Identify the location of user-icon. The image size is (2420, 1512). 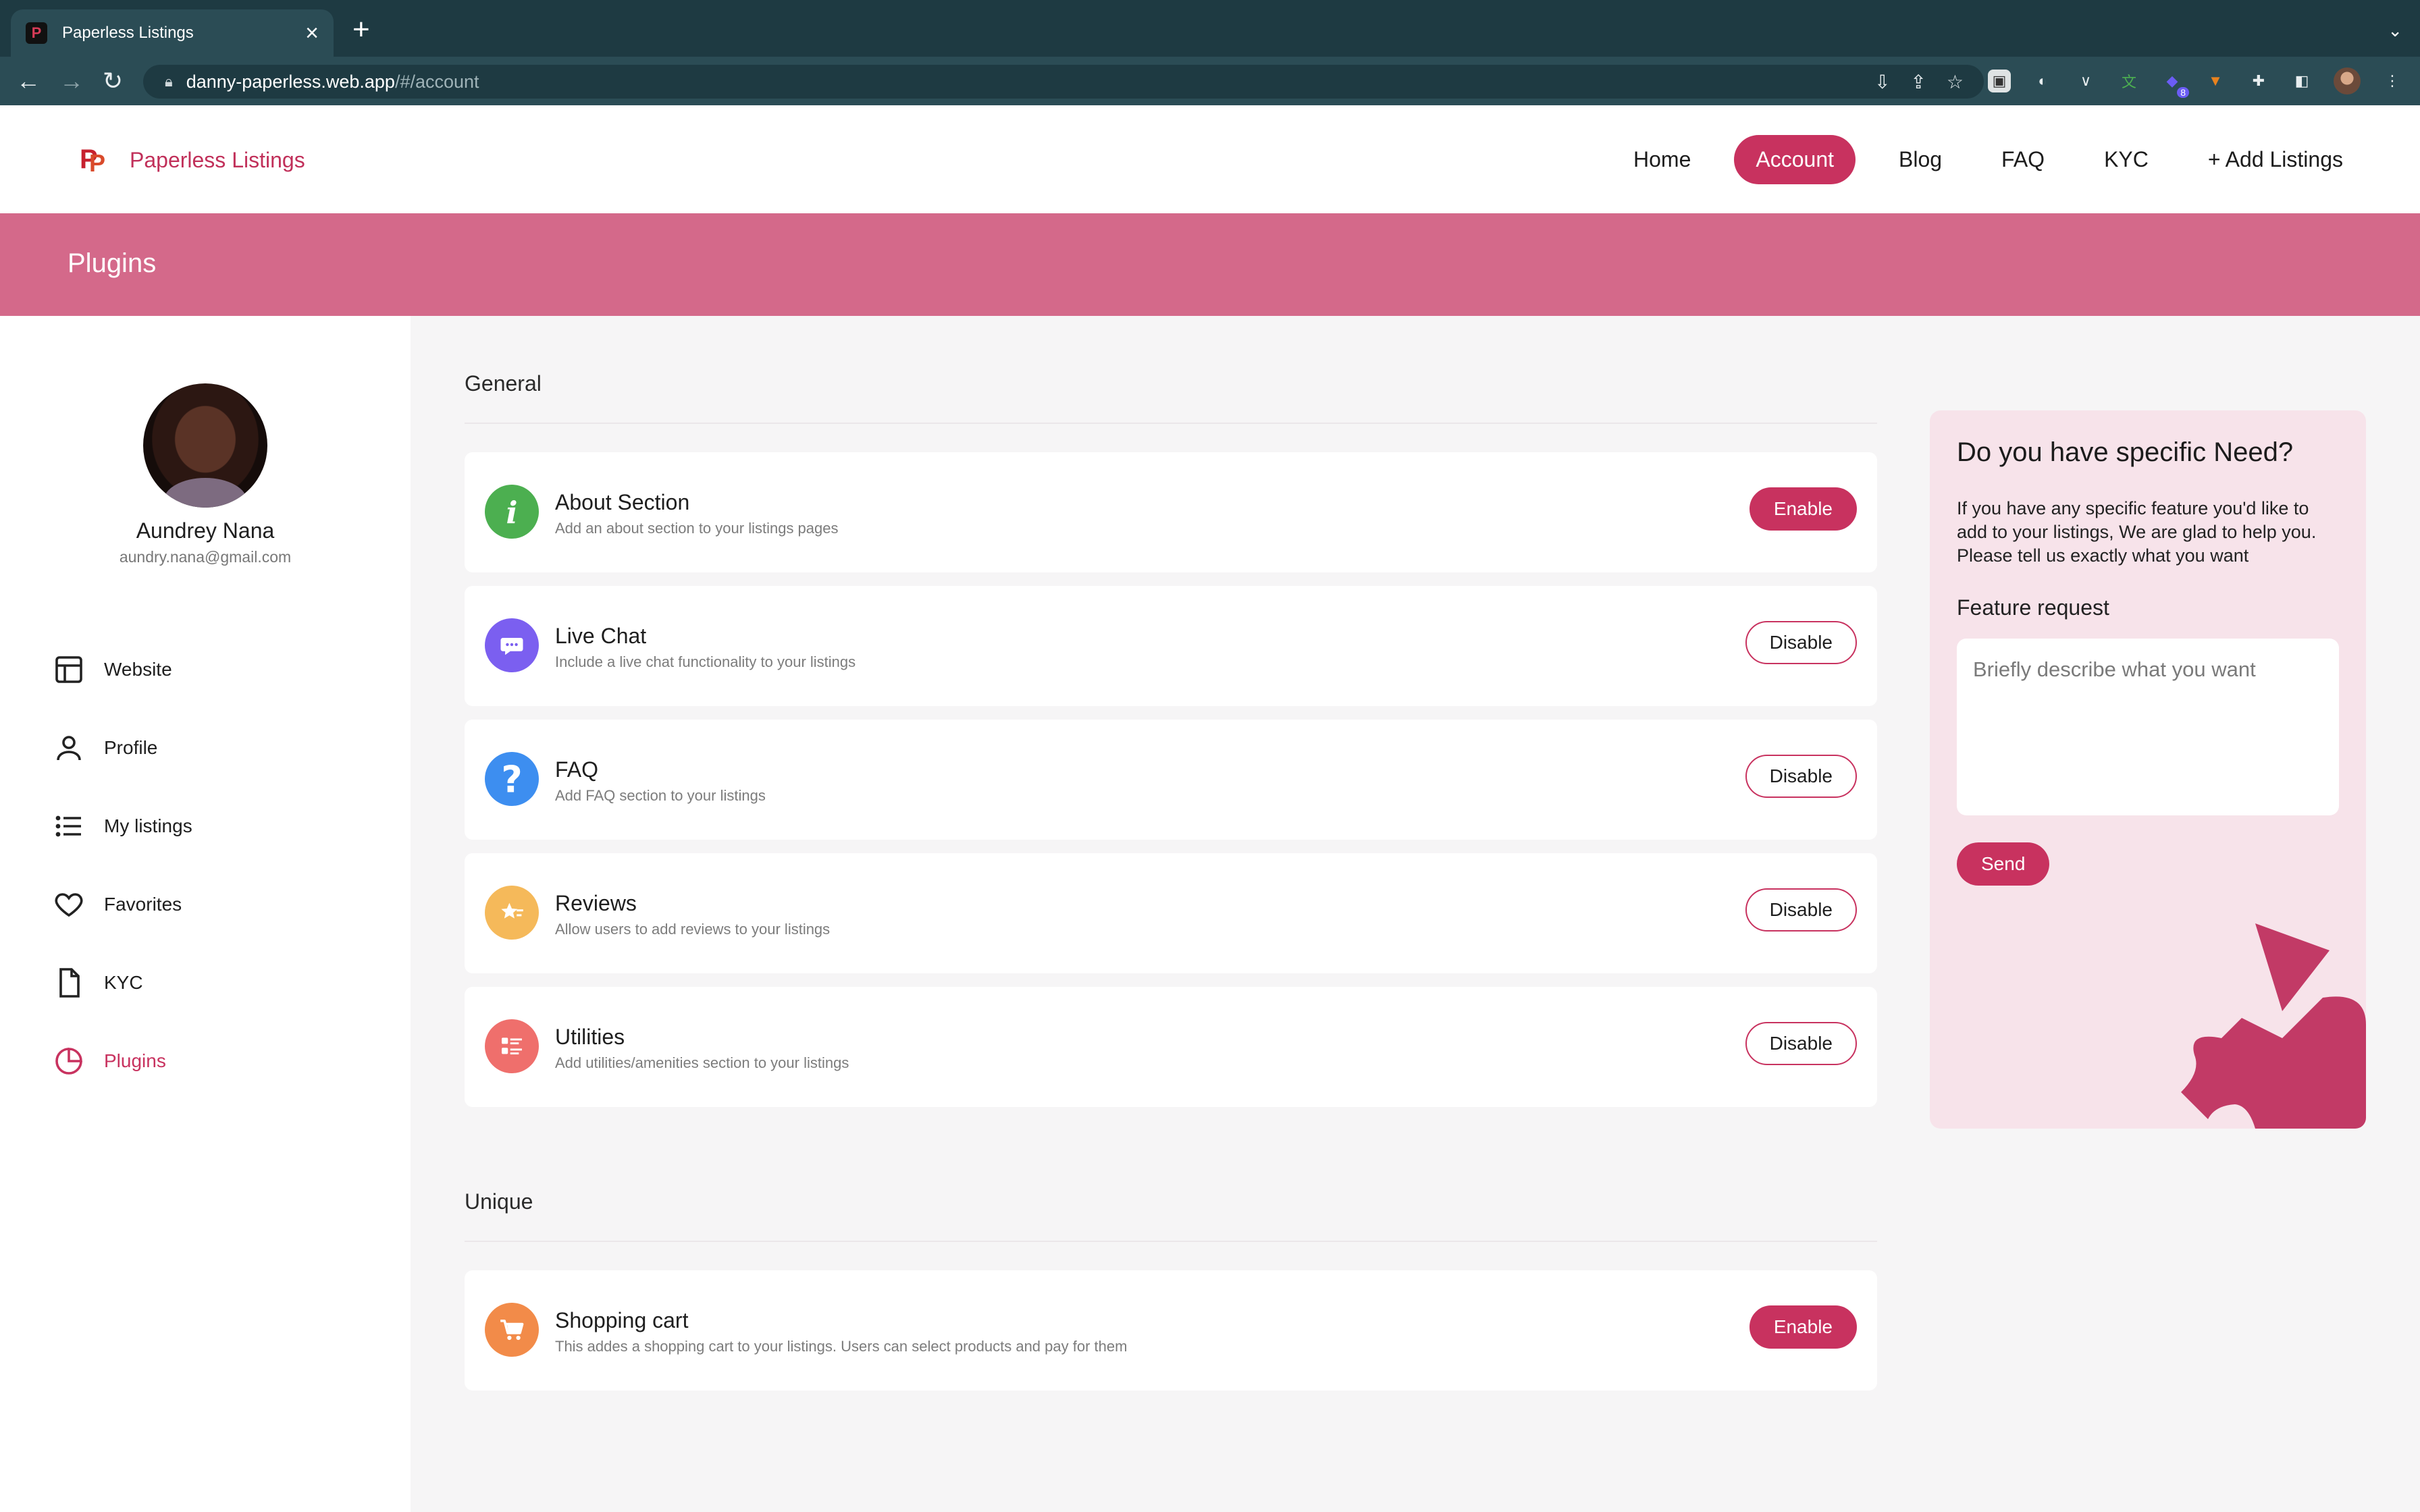
(69, 749).